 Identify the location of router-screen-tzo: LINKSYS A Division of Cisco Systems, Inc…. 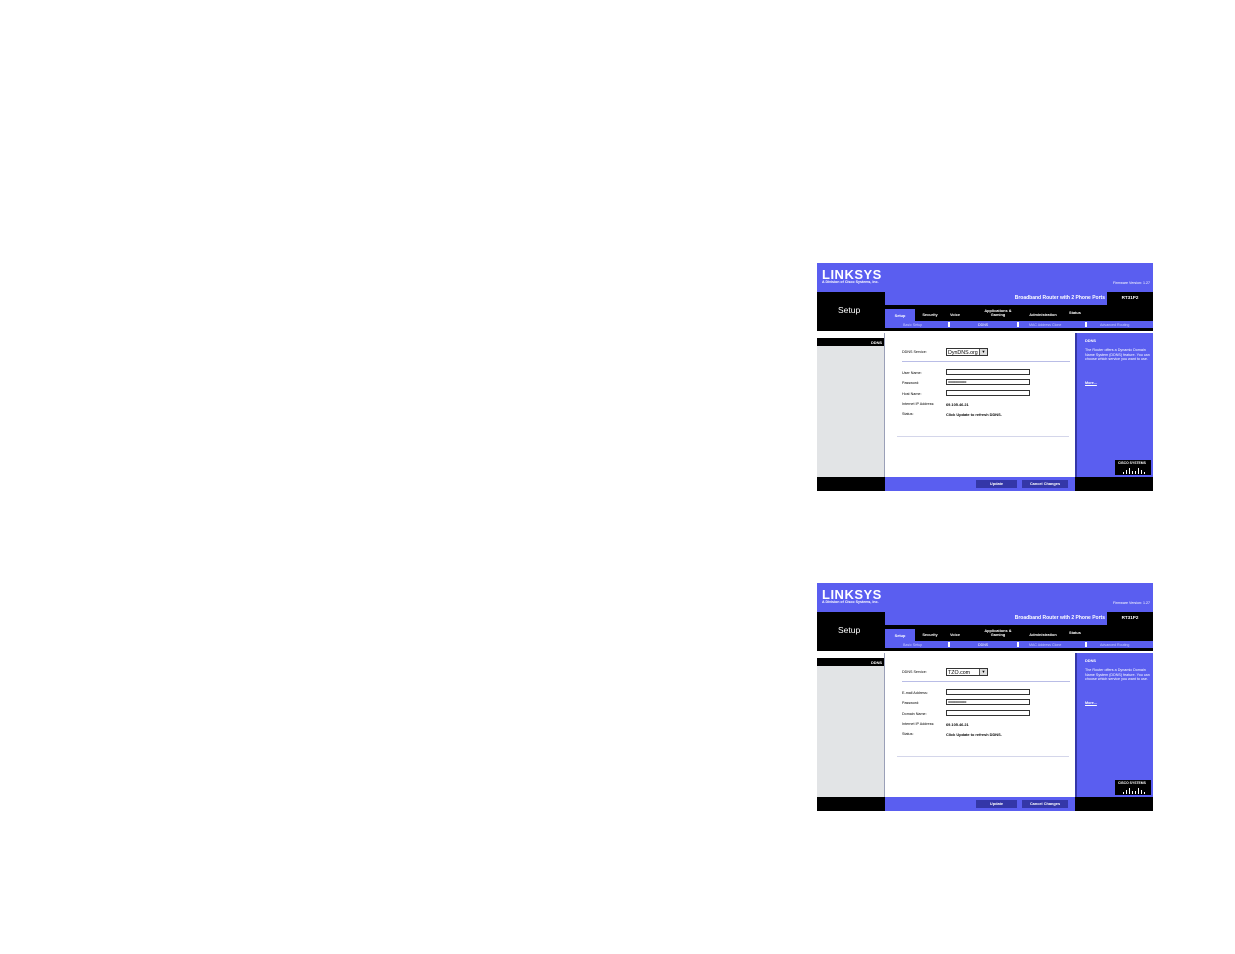
(985, 697).